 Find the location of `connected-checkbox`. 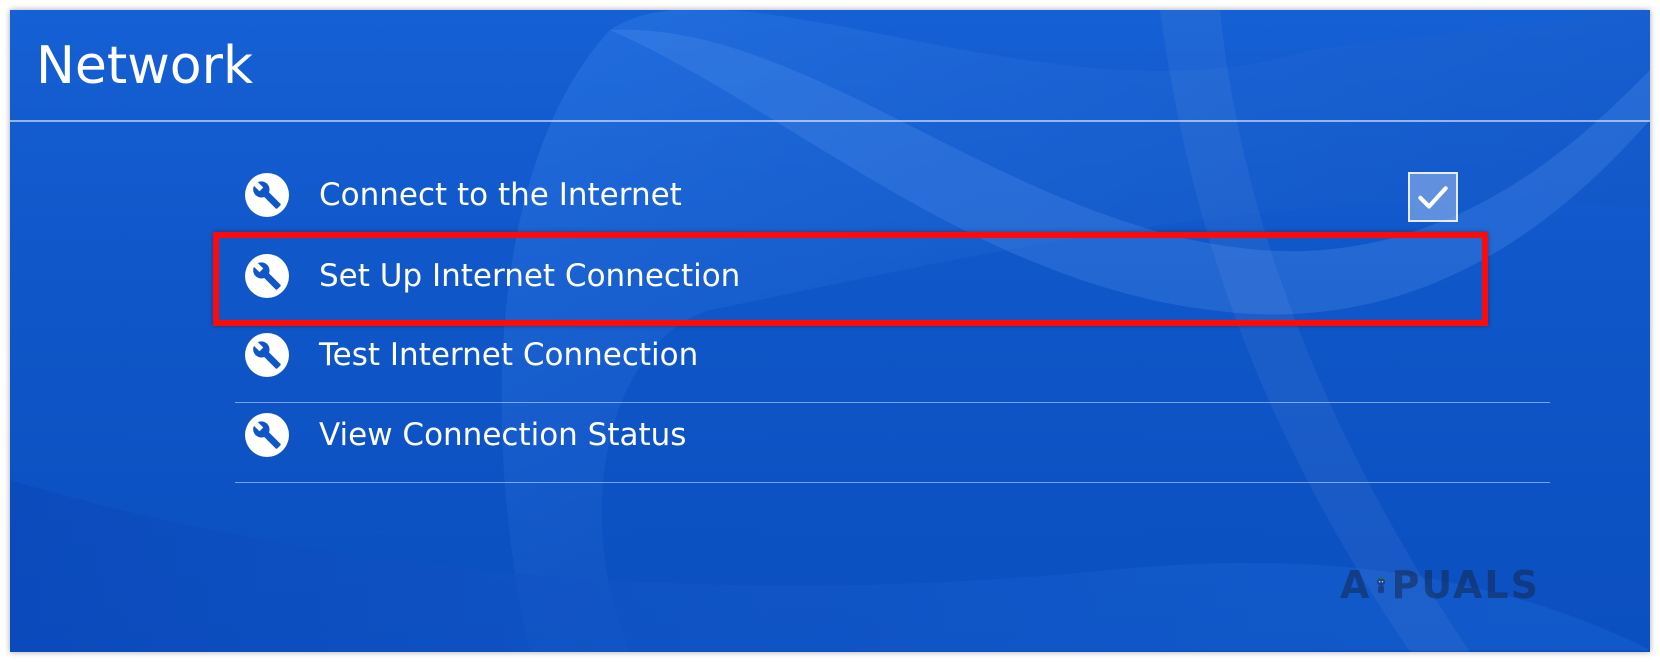

connected-checkbox is located at coordinates (1433, 197).